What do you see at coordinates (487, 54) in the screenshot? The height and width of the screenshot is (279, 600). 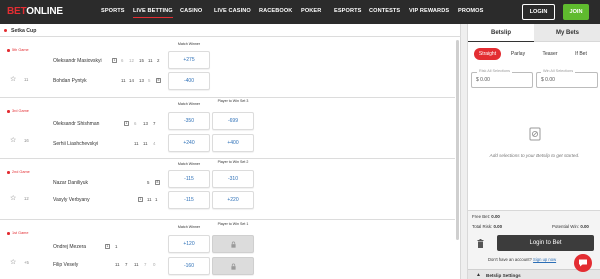 I see `bet-type-straight: Straight` at bounding box center [487, 54].